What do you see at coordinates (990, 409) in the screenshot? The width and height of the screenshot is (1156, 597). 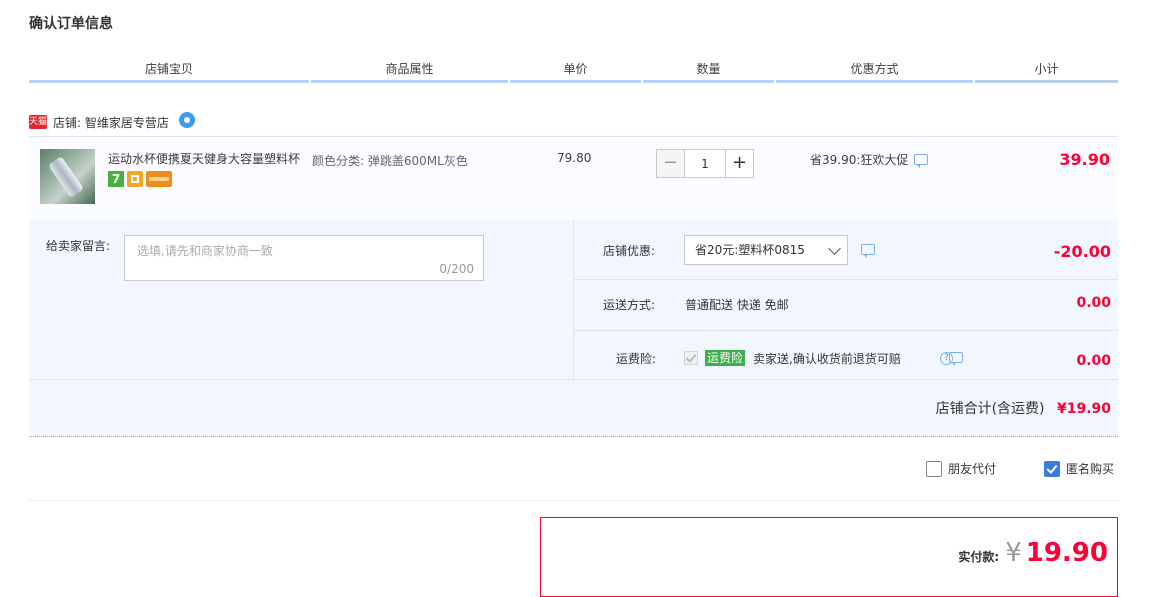 I see `shop-total-label: 店铺合计(含运费)` at bounding box center [990, 409].